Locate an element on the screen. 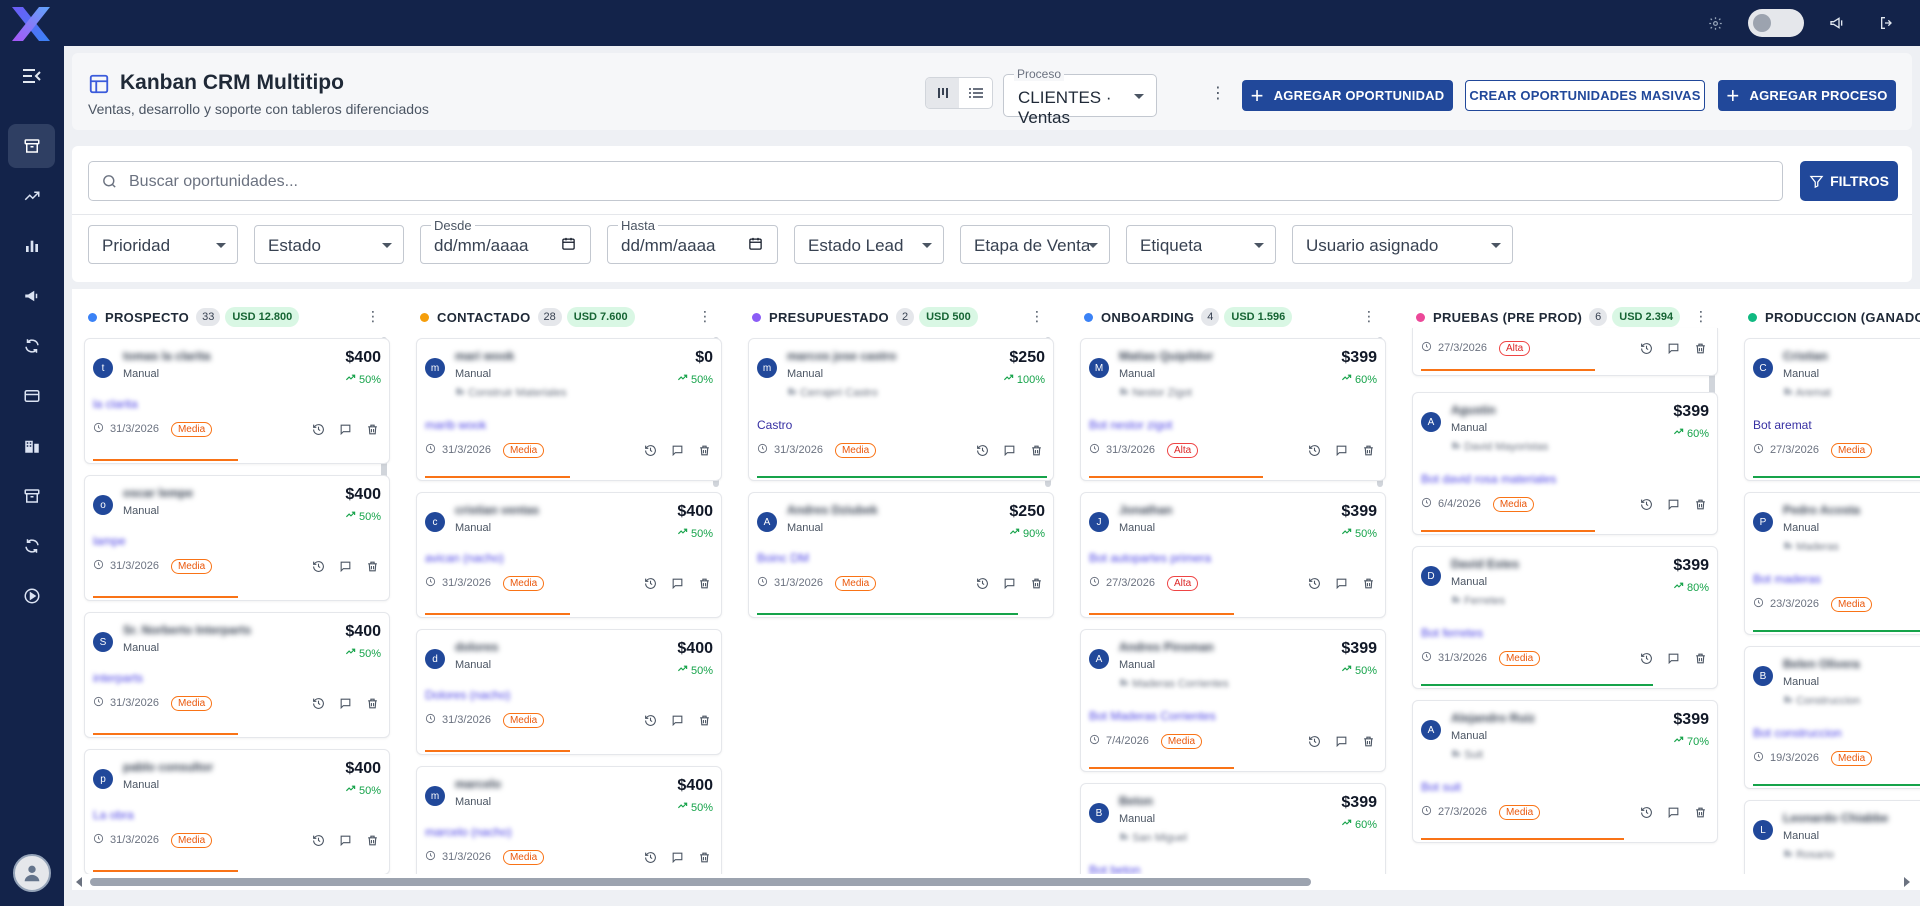 The image size is (1920, 906). bot-link: Bot aremat is located at coordinates (1782, 425).